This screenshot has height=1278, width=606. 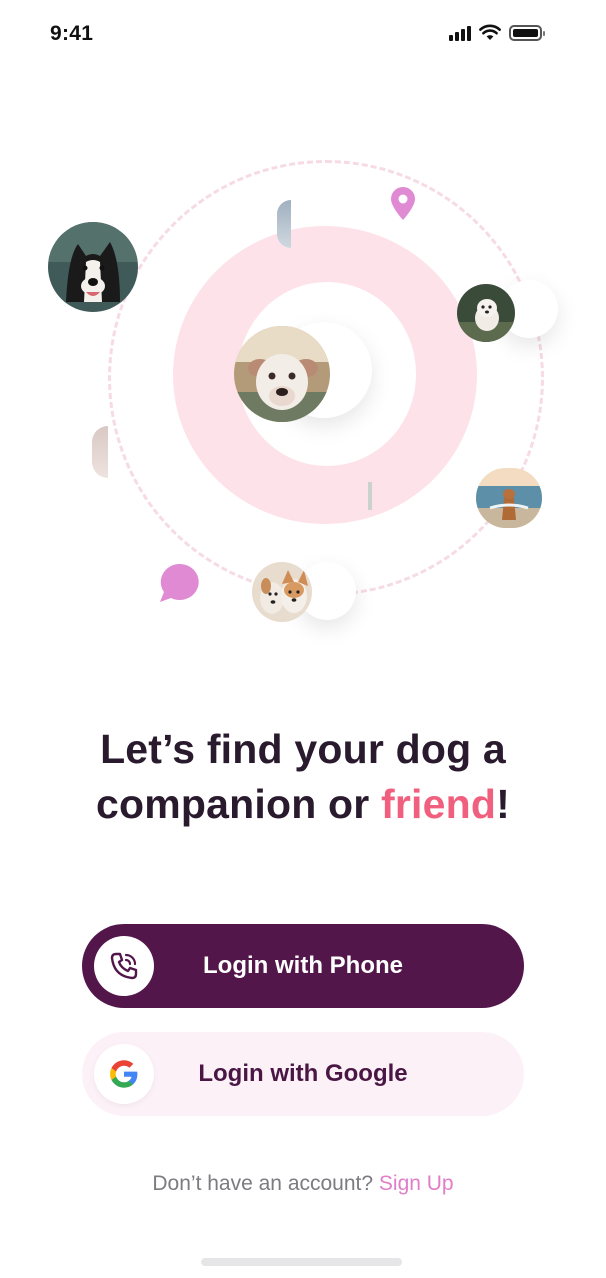 What do you see at coordinates (503, 804) in the screenshot?
I see `headline-suffix: !` at bounding box center [503, 804].